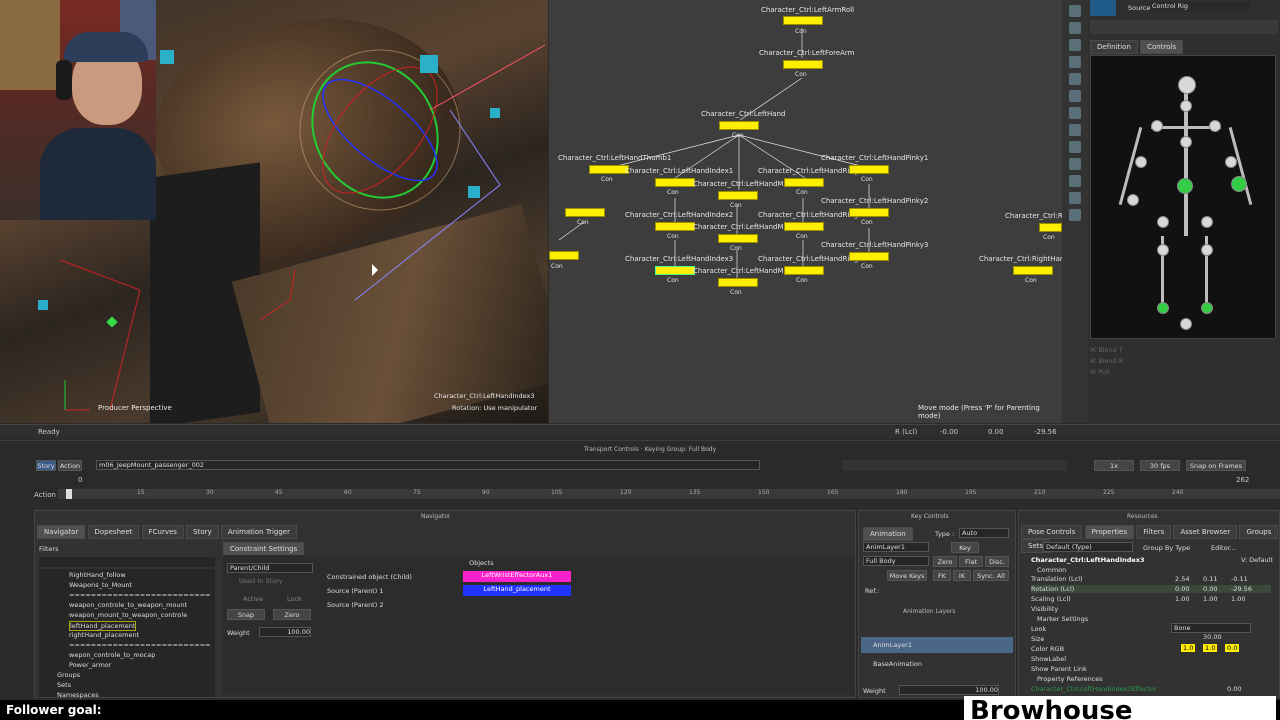 The image size is (1280, 720). Describe the element at coordinates (128, 605) in the screenshot. I see `tree-item: weapon_controle_to_weapon_mount` at that location.